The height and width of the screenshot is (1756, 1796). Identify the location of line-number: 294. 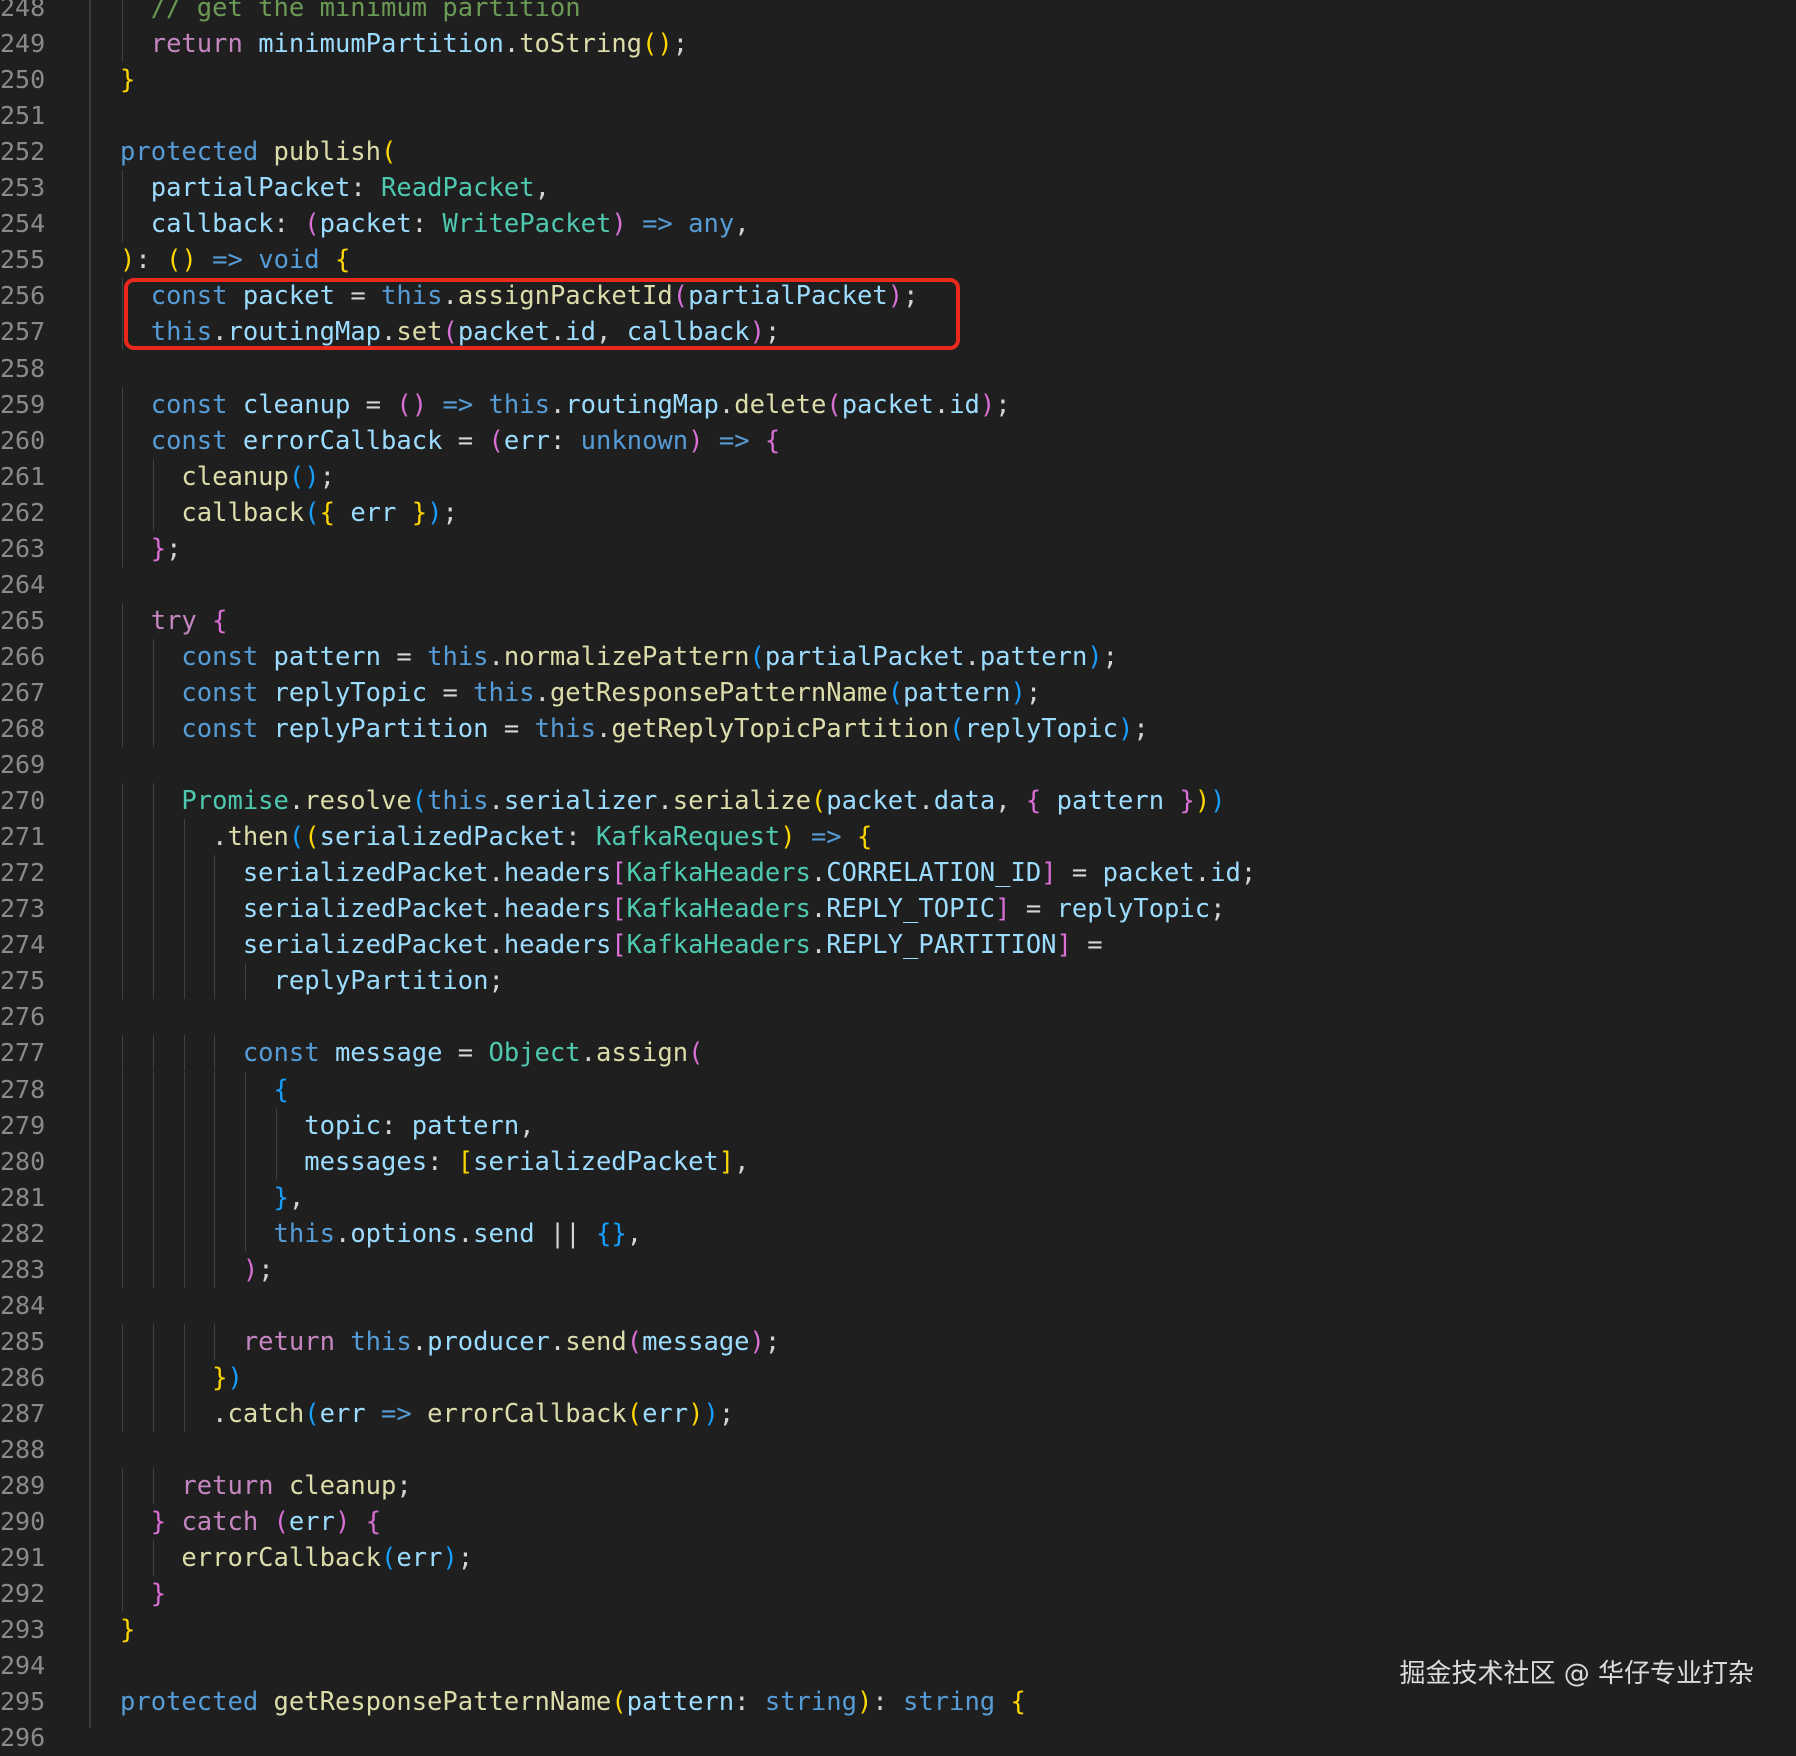
(23, 1666).